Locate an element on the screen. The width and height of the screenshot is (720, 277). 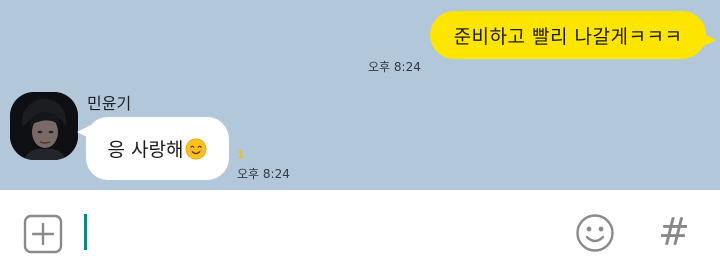
plus-square-icon is located at coordinates (43, 234).